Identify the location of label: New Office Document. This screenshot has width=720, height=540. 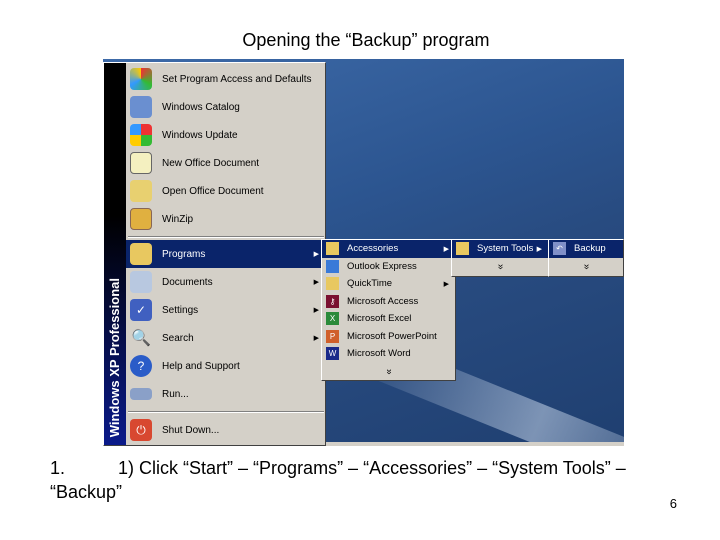
(211, 163).